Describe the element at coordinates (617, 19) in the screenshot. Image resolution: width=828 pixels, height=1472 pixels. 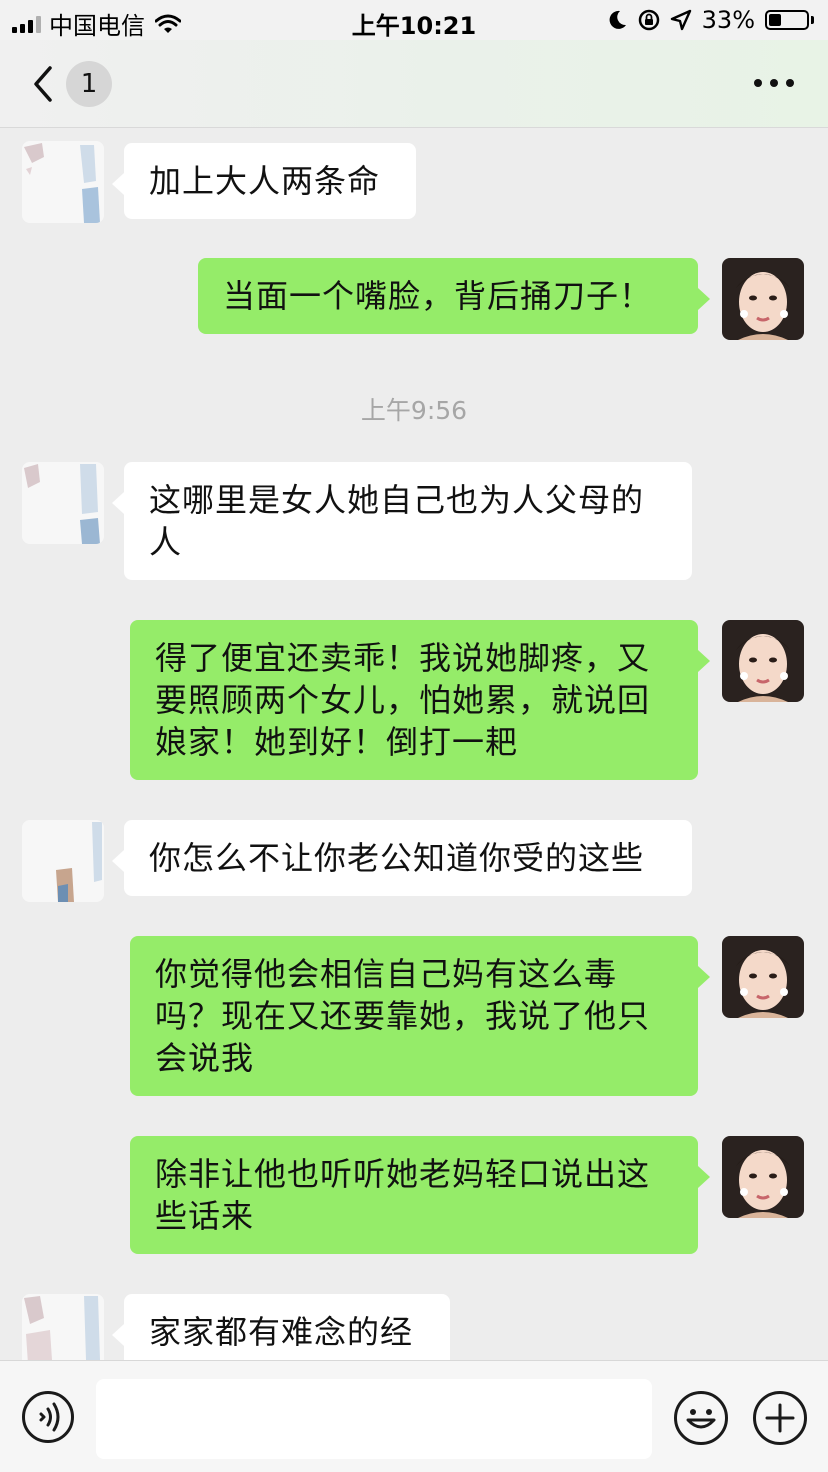
I see `moon-icon` at that location.